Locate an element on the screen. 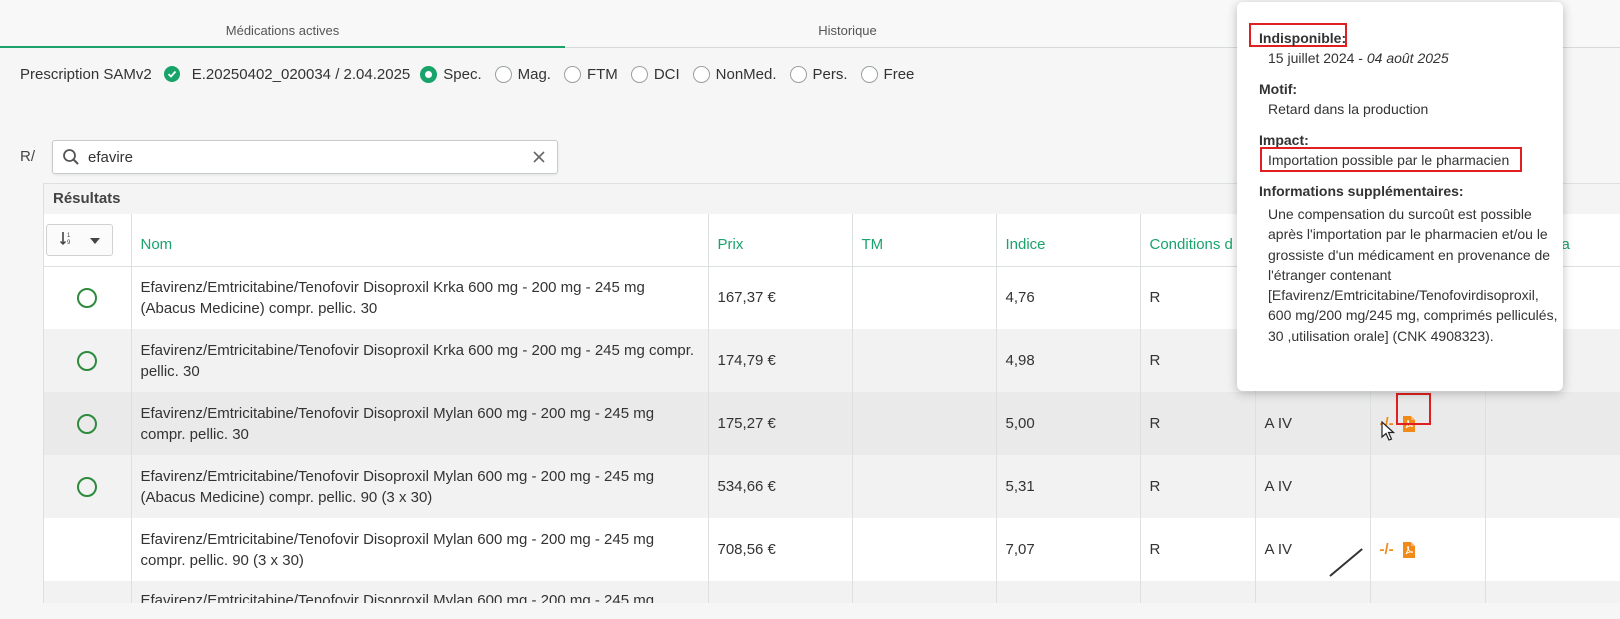 This screenshot has height=619, width=1620. column-header-nom: Nom is located at coordinates (420, 240).